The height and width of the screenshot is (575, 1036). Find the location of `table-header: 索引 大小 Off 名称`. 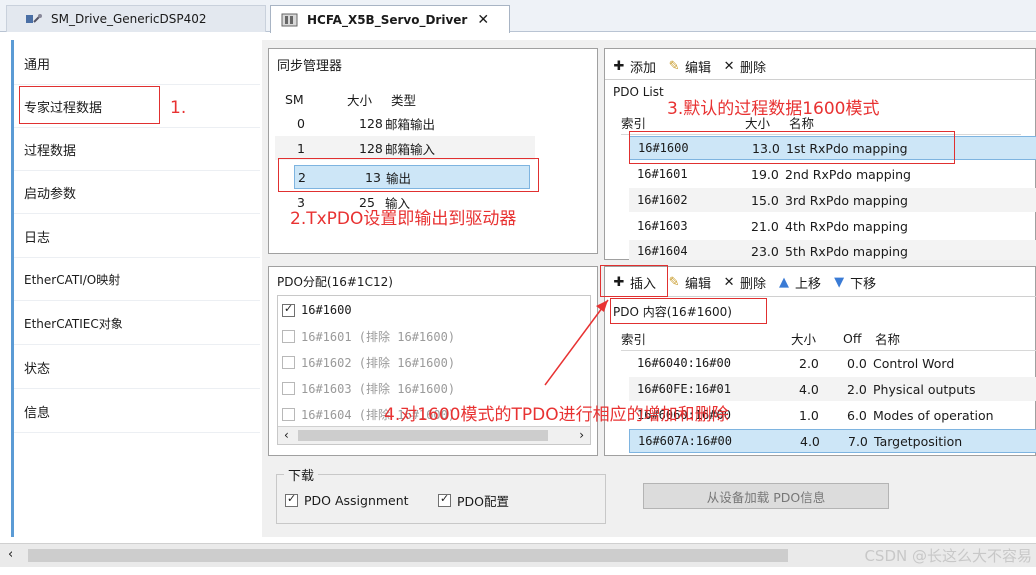

table-header: 索引 大小 Off 名称 is located at coordinates (828, 339).